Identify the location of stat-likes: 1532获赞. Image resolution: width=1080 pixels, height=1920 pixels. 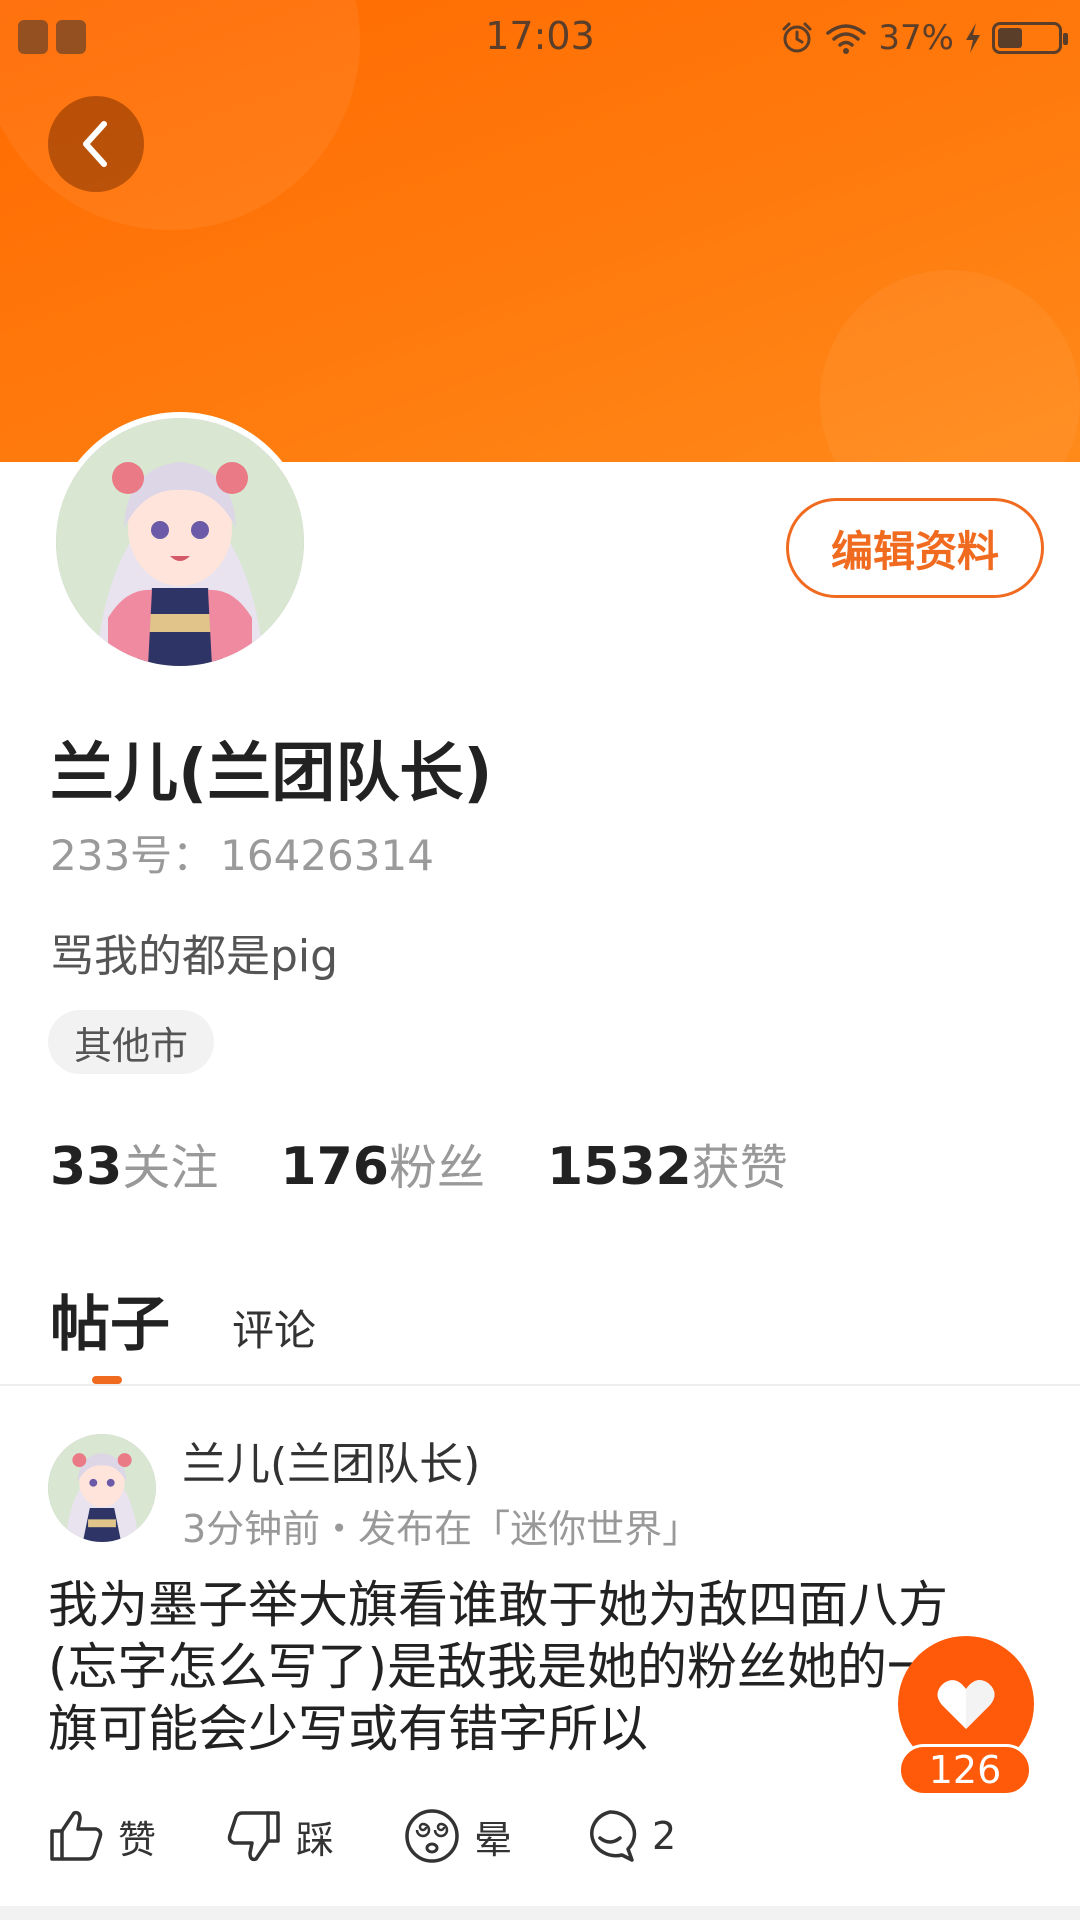
(667, 1163).